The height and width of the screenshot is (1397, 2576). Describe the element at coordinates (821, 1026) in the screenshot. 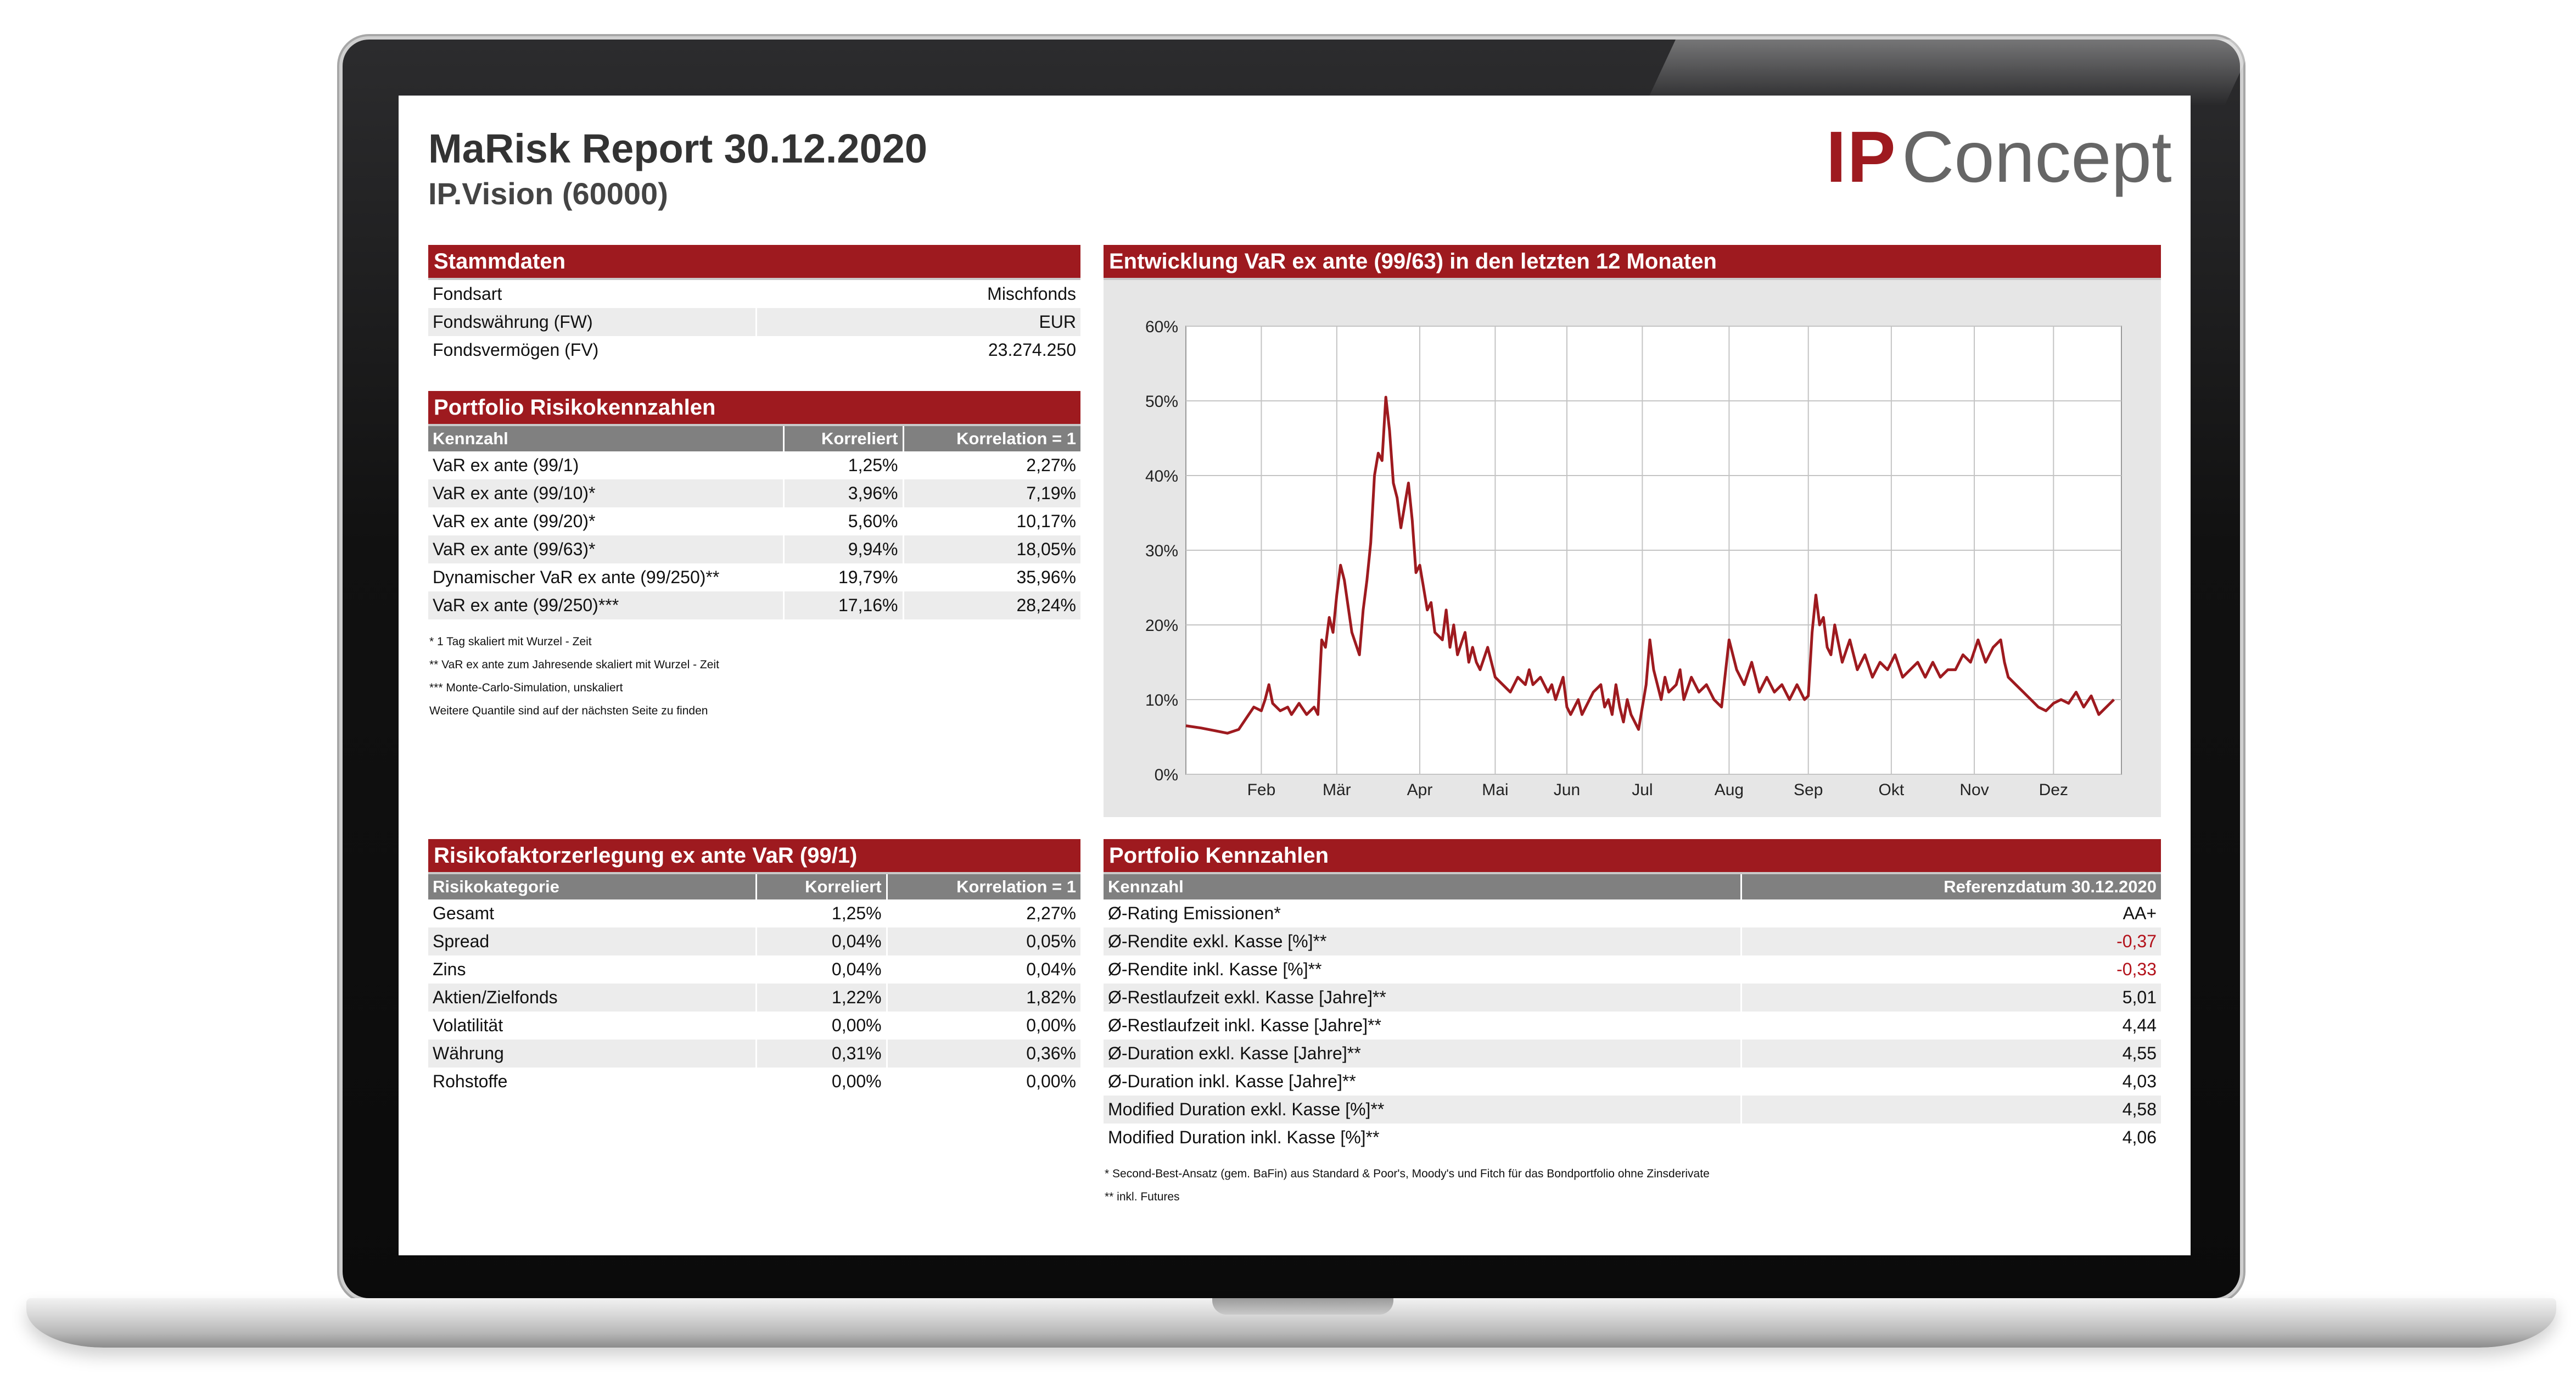

I see `cell-korreliert: 0,00%` at that location.